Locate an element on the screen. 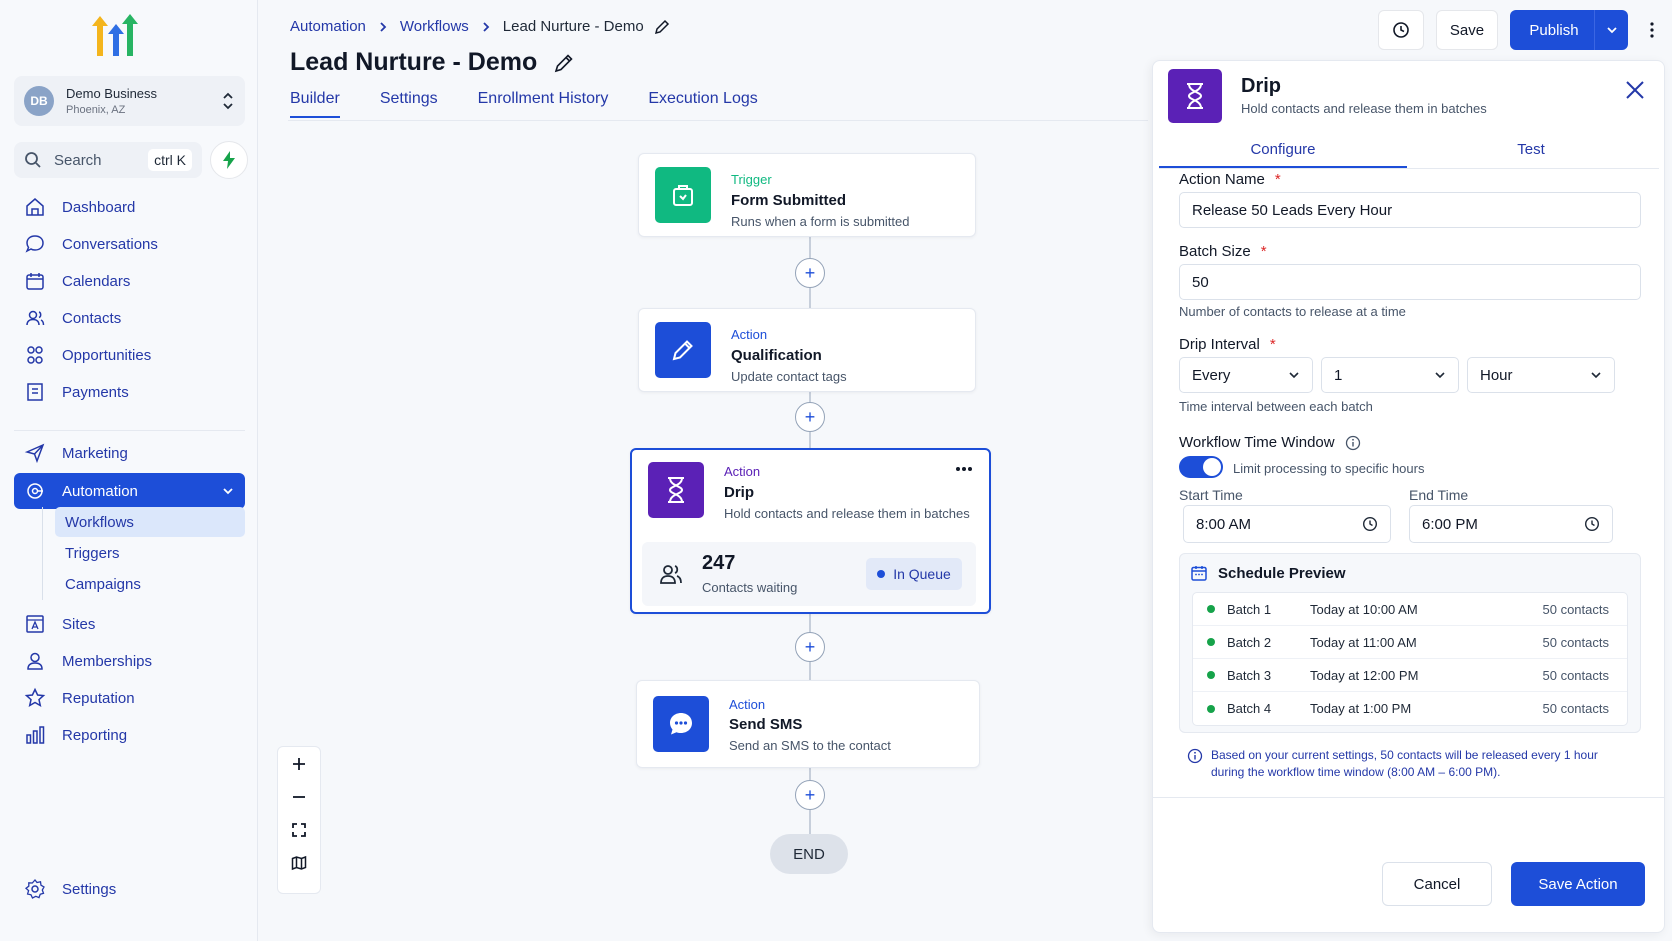 The image size is (1672, 941). time-window-toggle is located at coordinates (1201, 467).